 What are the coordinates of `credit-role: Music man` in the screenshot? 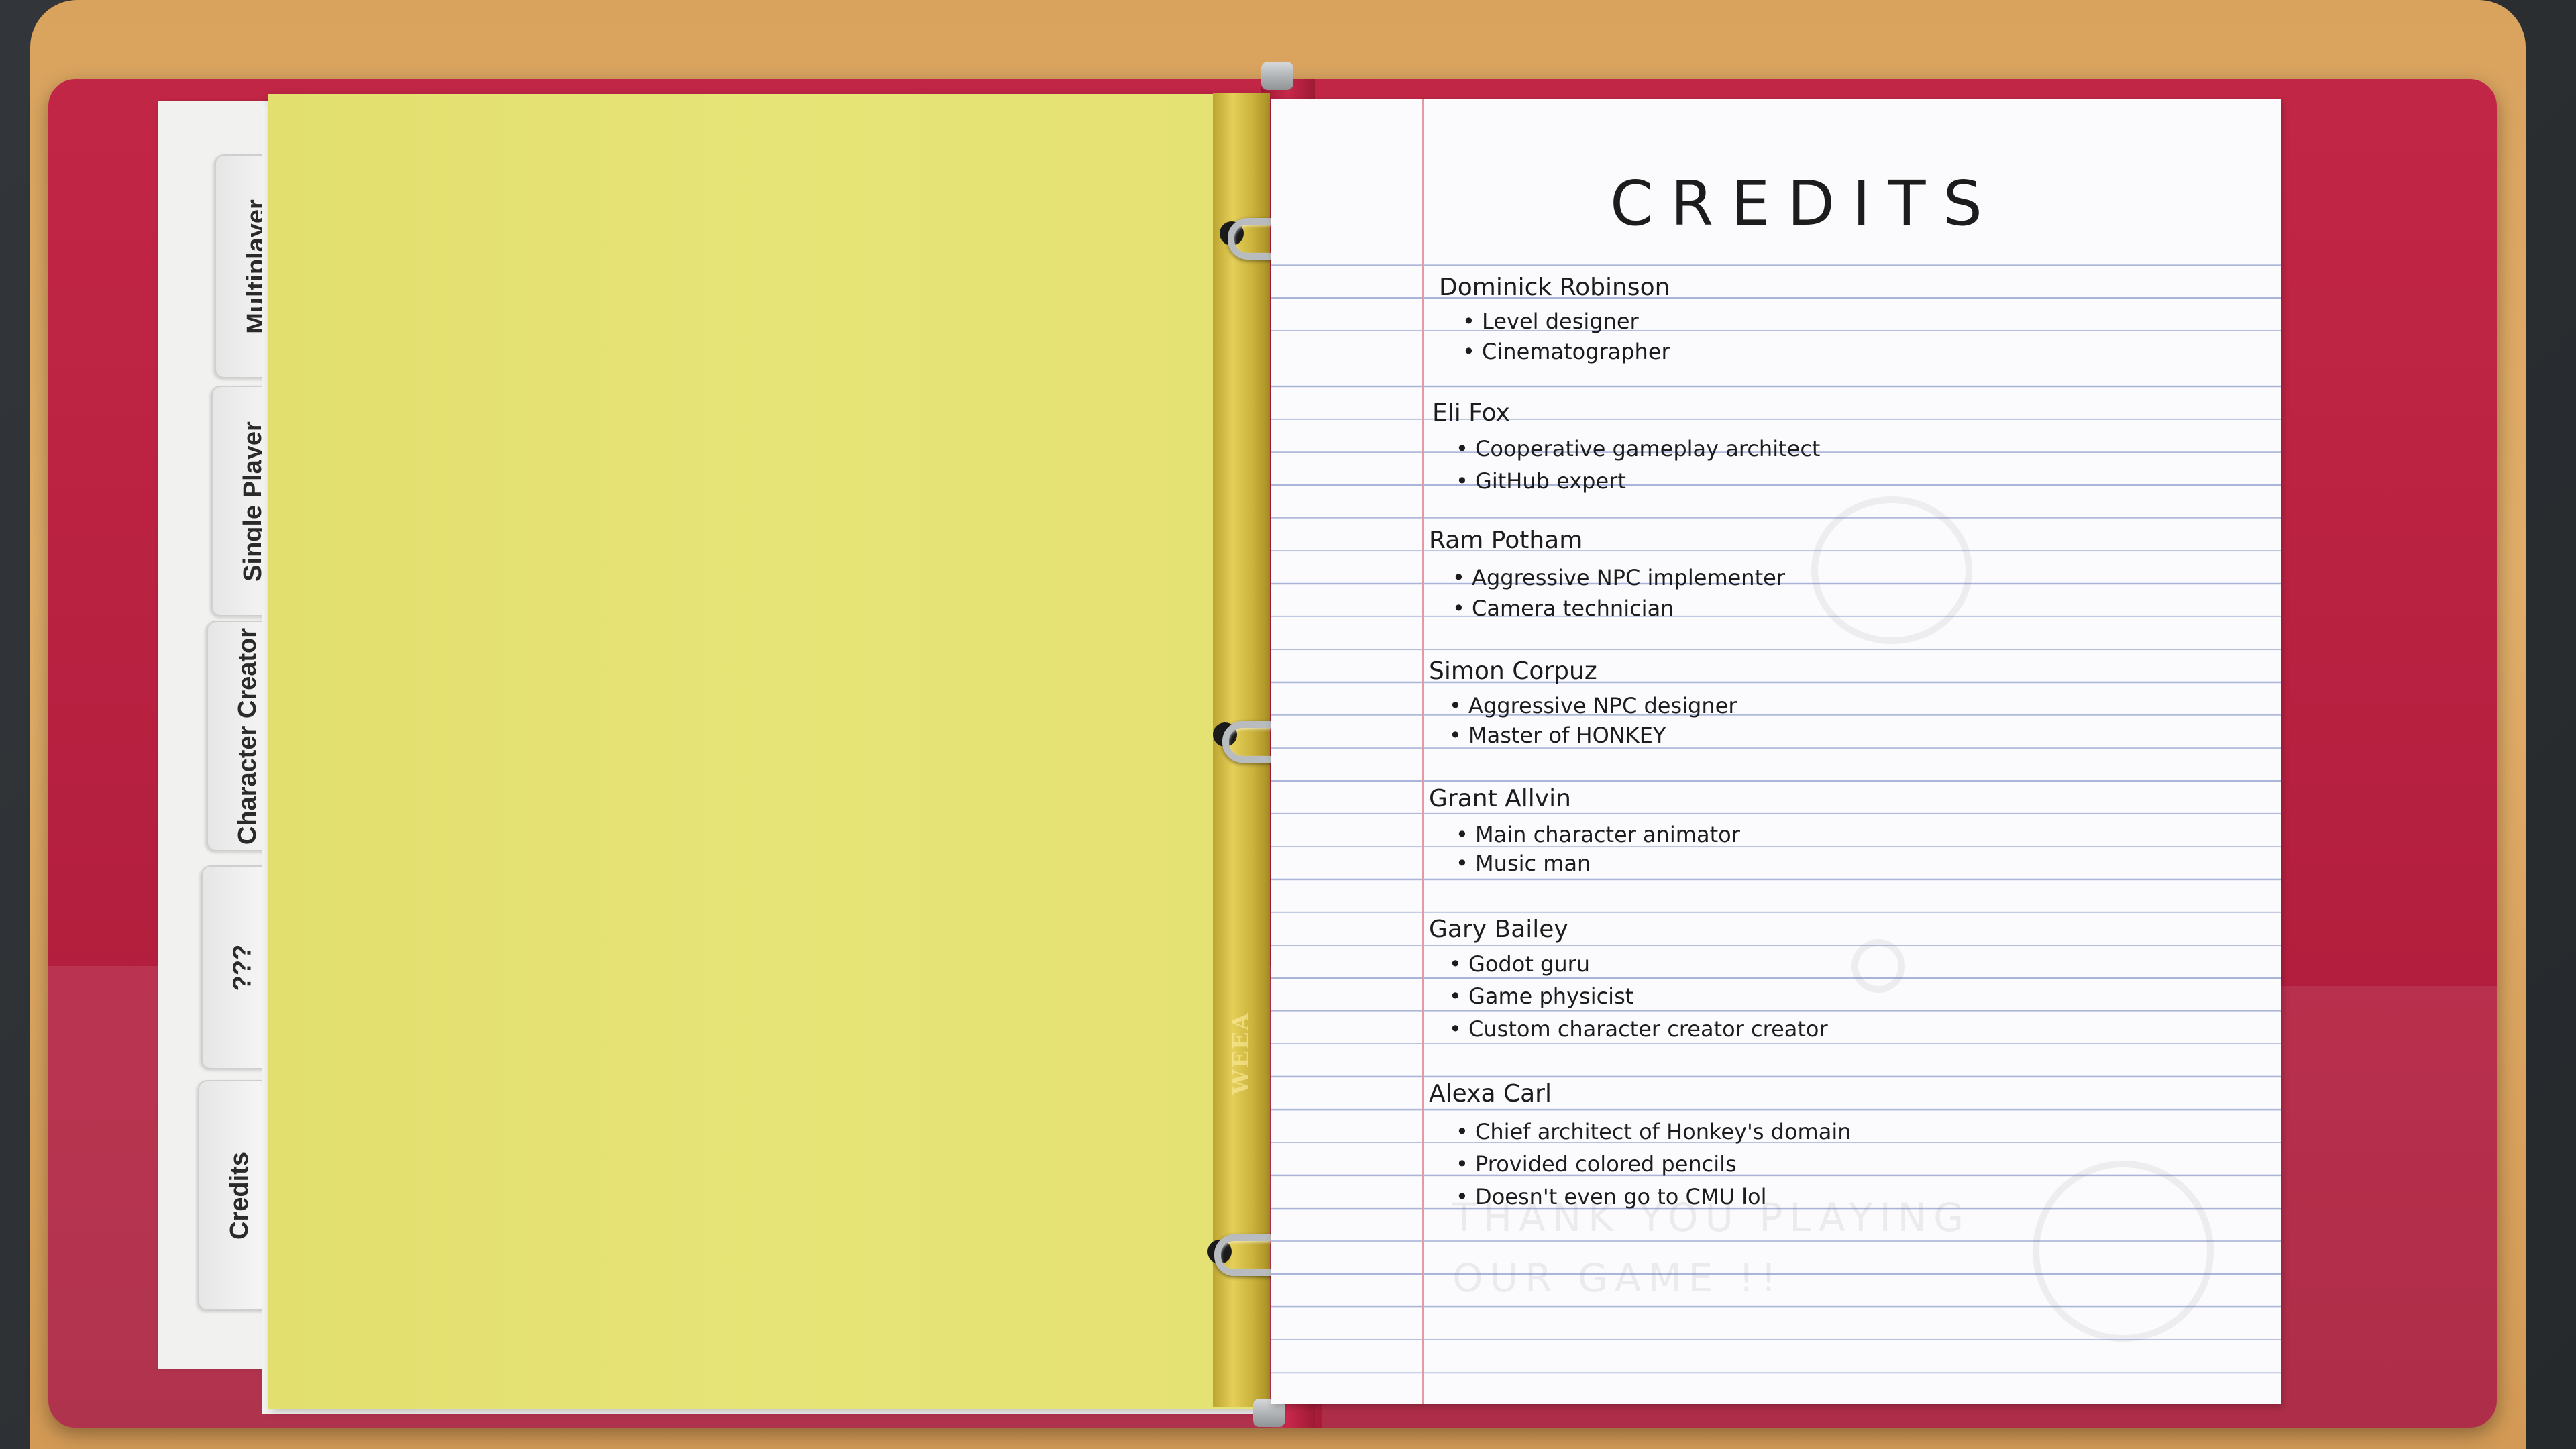 It's located at (1523, 863).